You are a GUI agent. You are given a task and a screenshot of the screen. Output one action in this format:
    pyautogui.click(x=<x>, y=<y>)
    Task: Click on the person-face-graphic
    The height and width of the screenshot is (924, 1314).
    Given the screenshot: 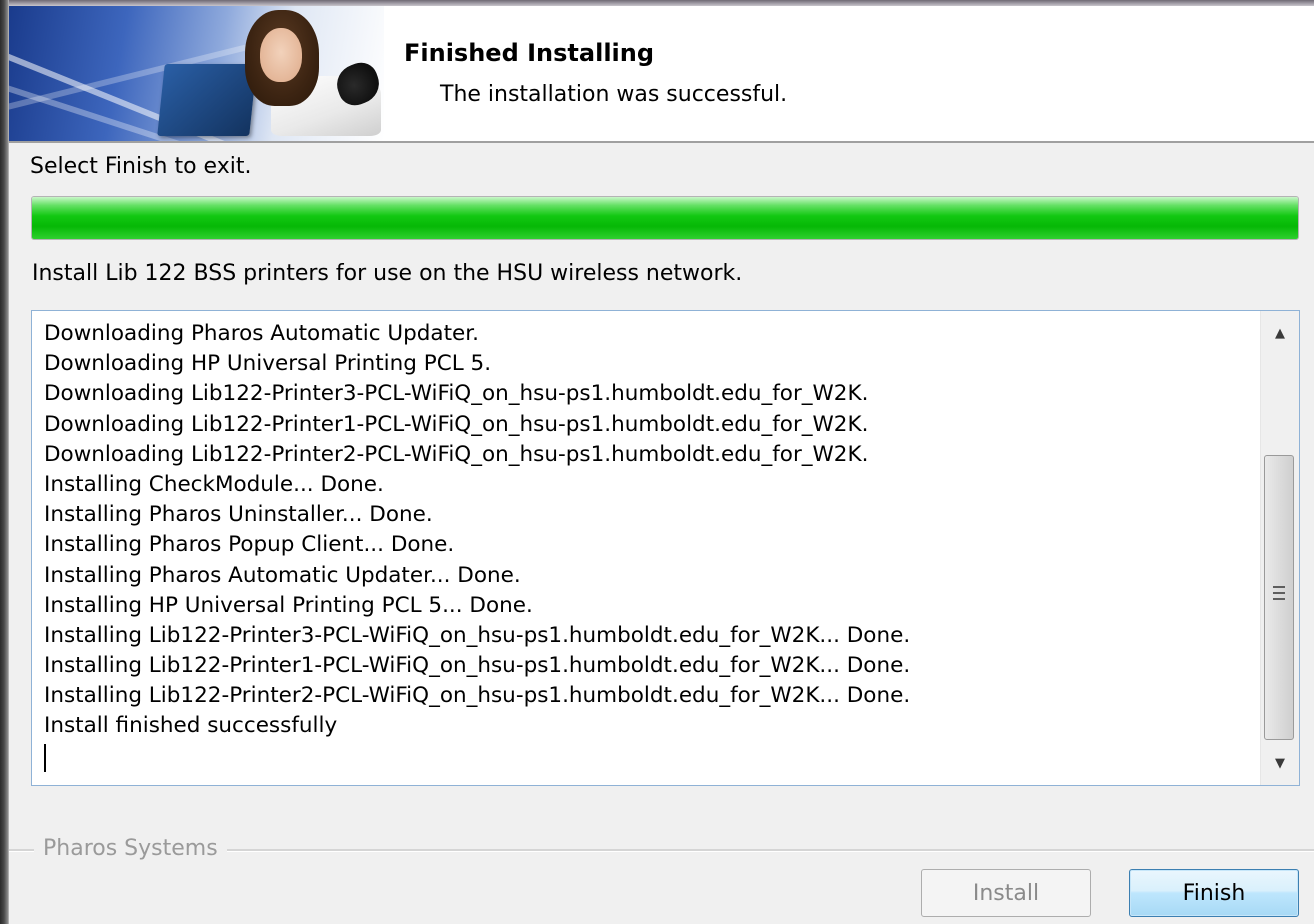 What is the action you would take?
    pyautogui.click(x=281, y=55)
    